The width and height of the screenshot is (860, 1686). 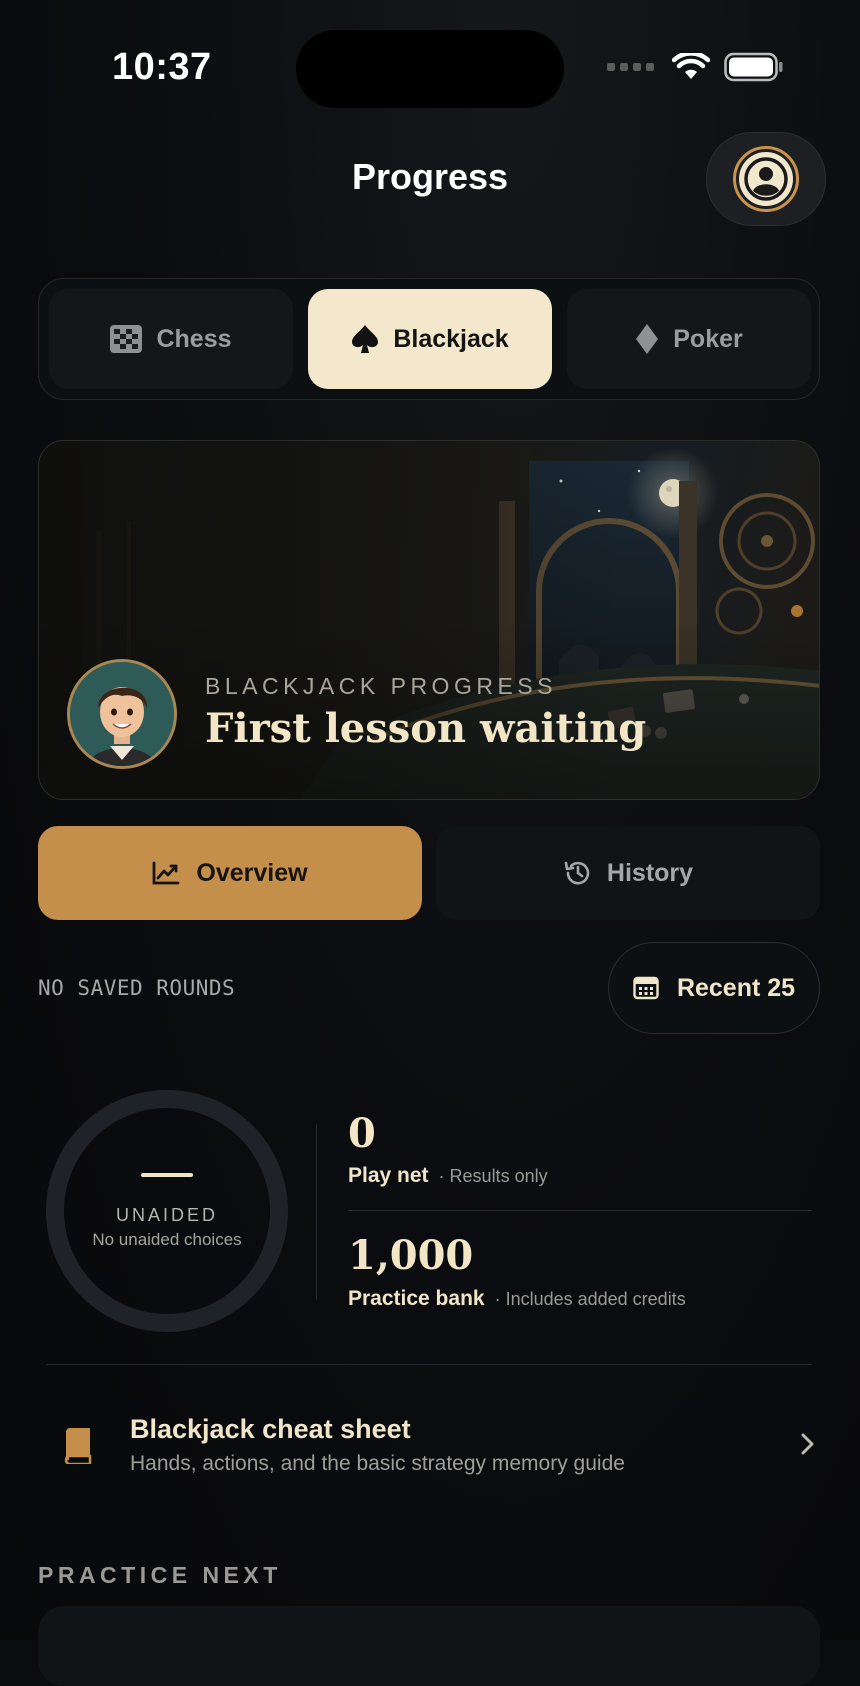 I want to click on tab-poker: Poker, so click(x=689, y=339).